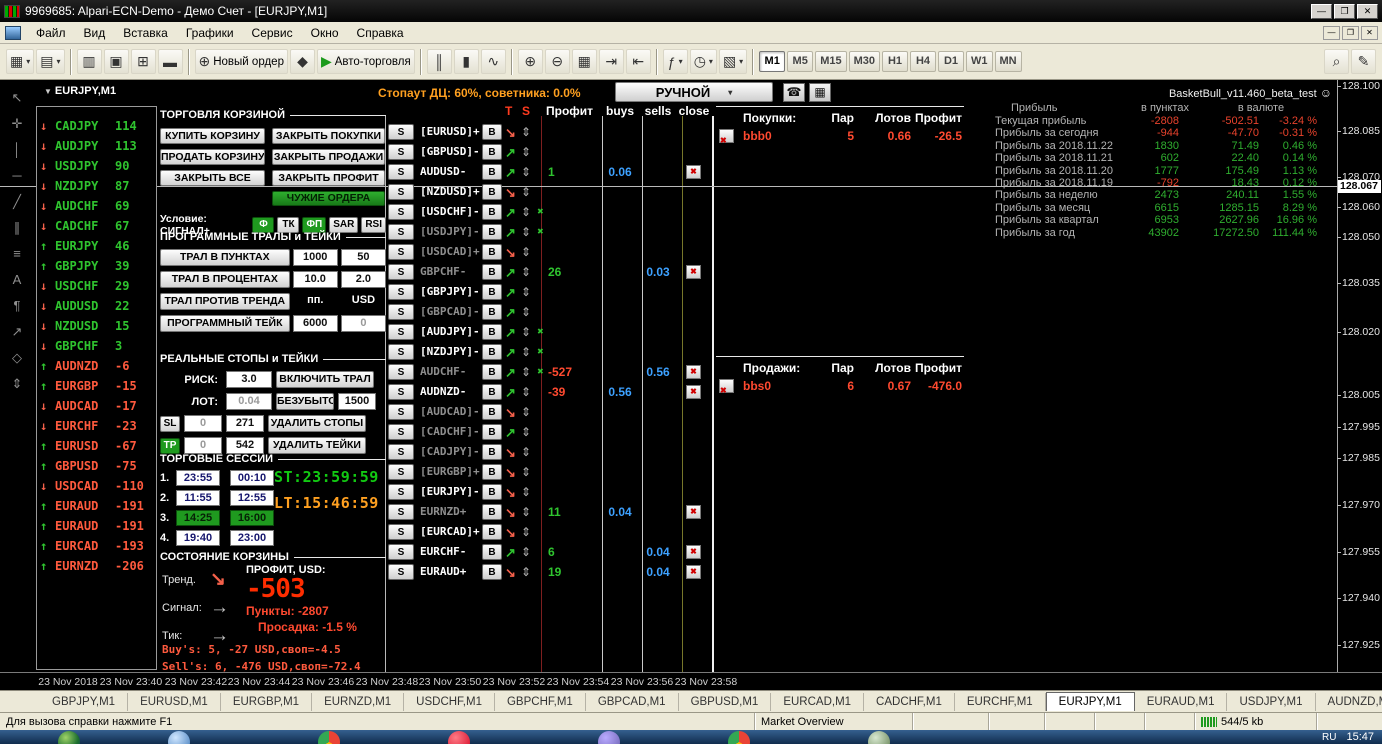 The width and height of the screenshot is (1382, 744). Describe the element at coordinates (703, 61) in the screenshot. I see `periods-icon: ◷ ▾` at that location.